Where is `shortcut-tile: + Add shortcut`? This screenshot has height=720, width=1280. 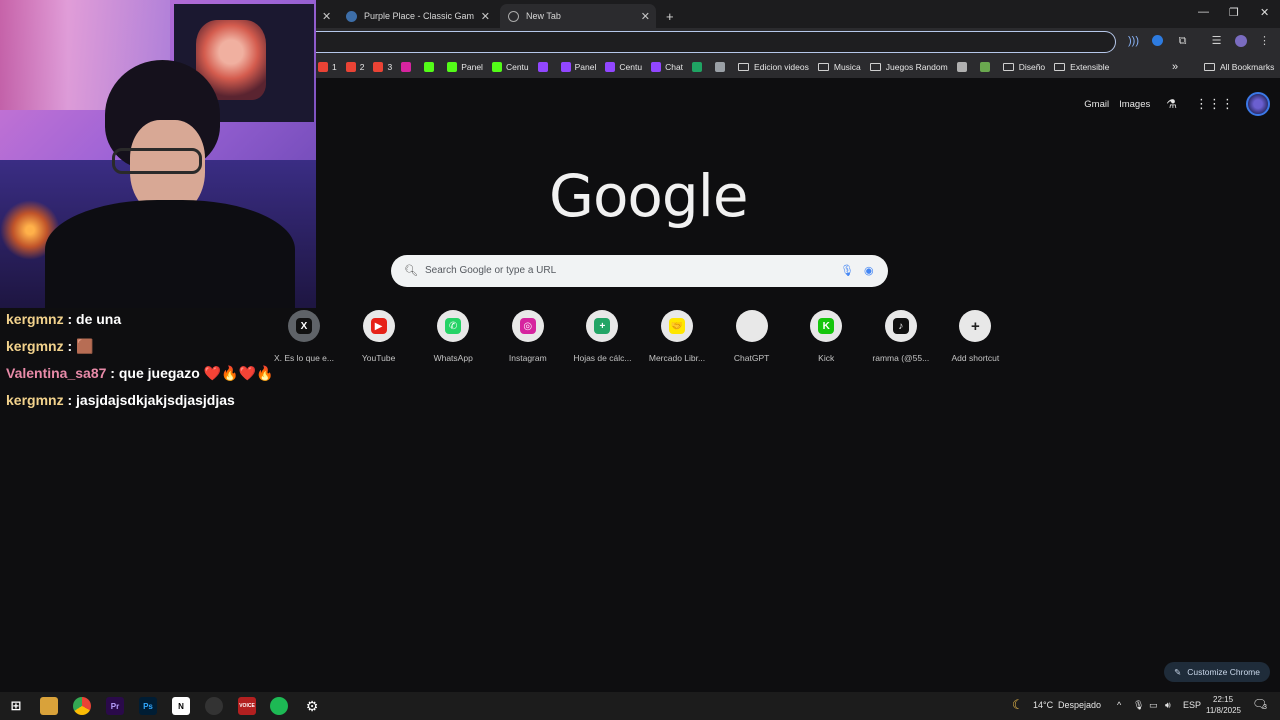
shortcut-tile: + Add shortcut is located at coordinates (975, 336).